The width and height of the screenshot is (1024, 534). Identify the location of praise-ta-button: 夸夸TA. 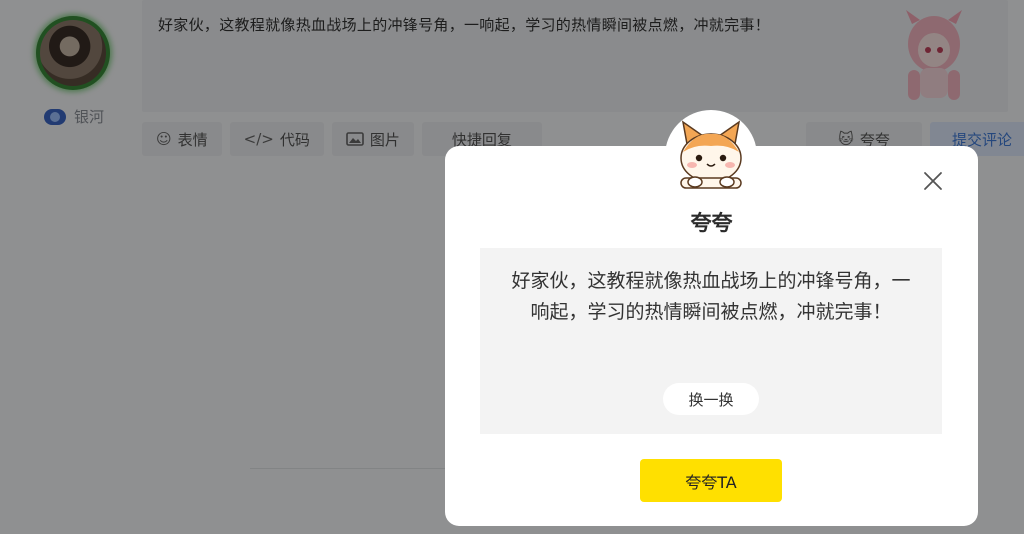
(711, 480).